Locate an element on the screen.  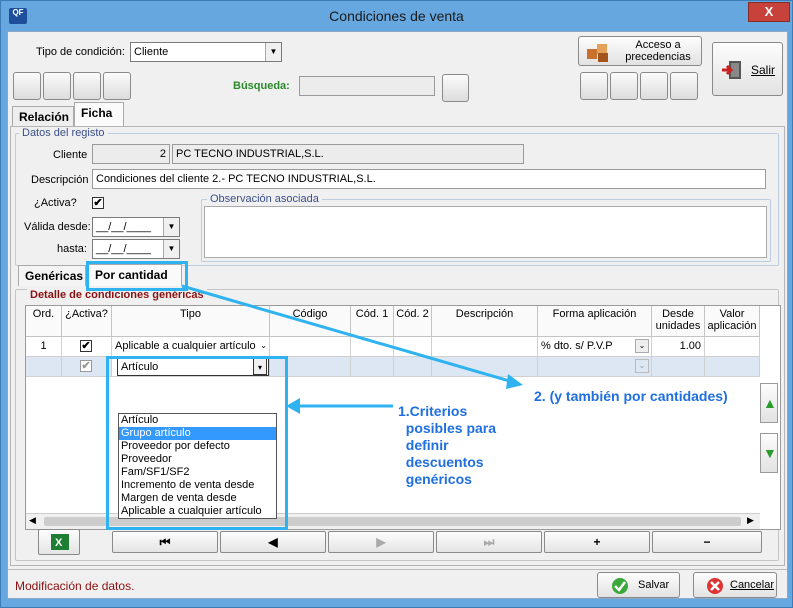
check-icon is located at coordinates (620, 586).